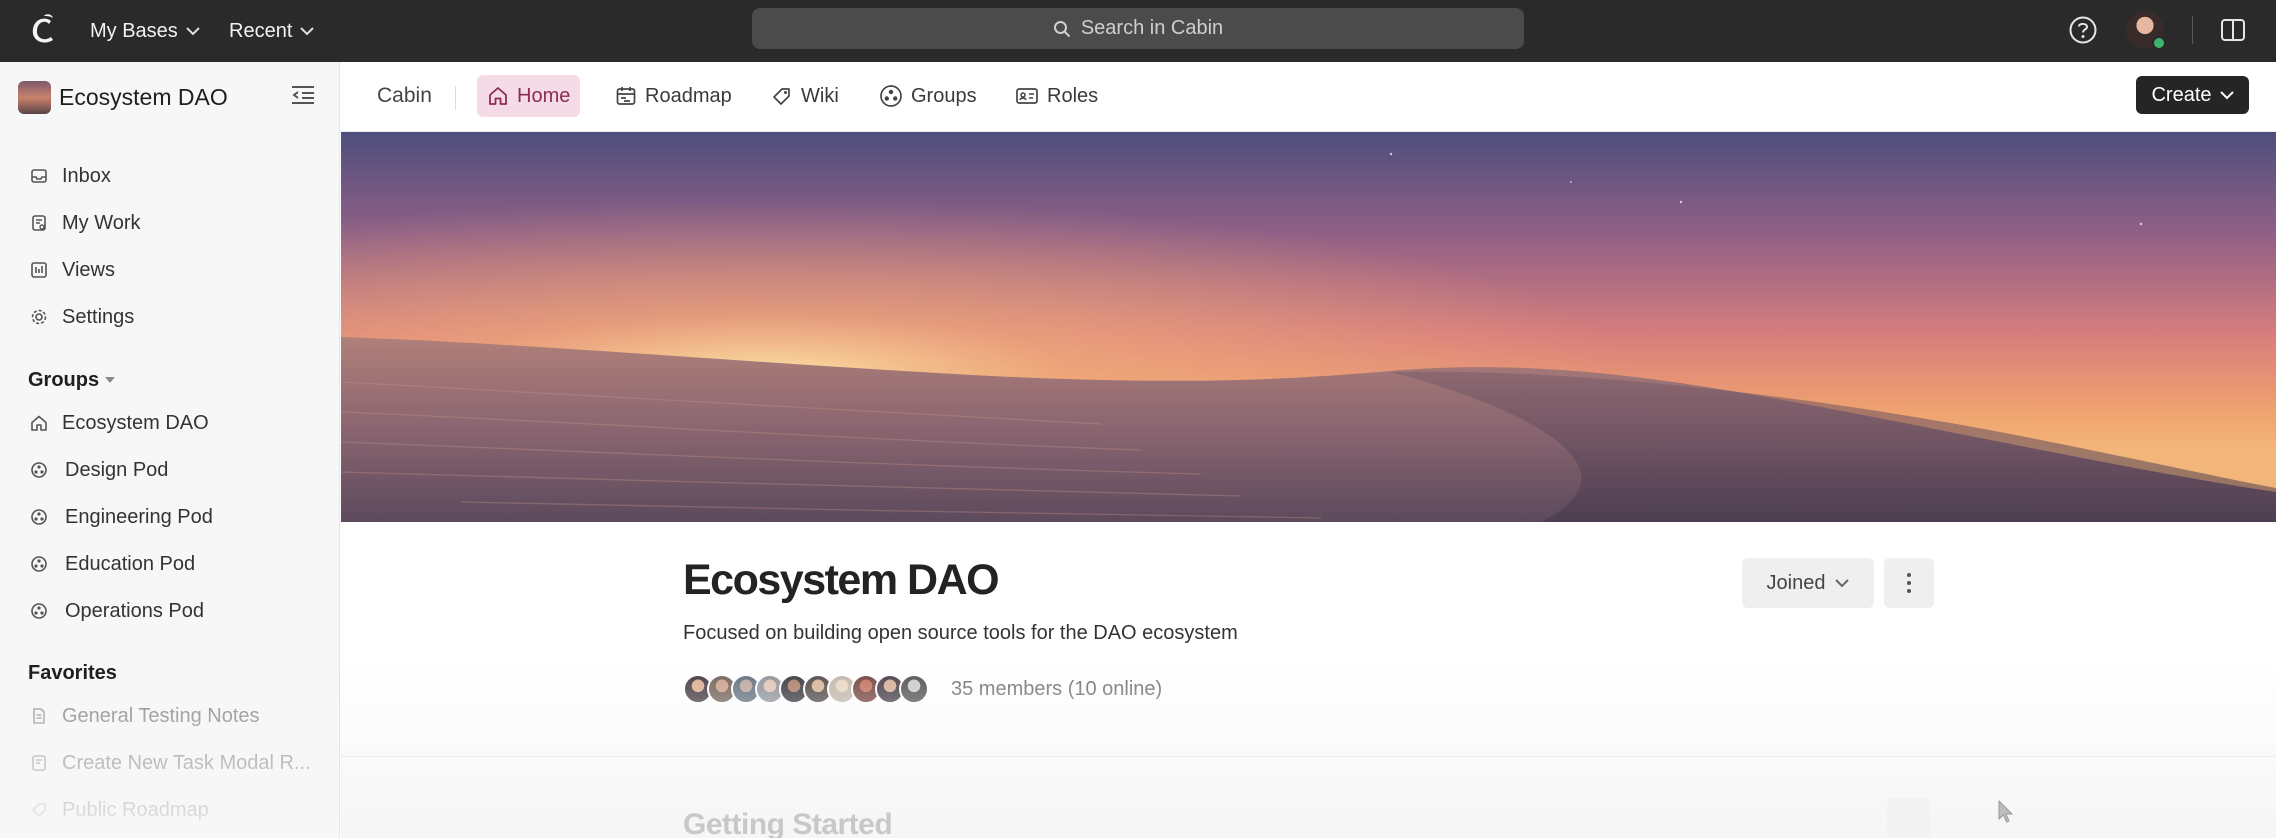 This screenshot has height=838, width=2276. Describe the element at coordinates (1152, 28) in the screenshot. I see `search-placeholder: Search in Cabin` at that location.